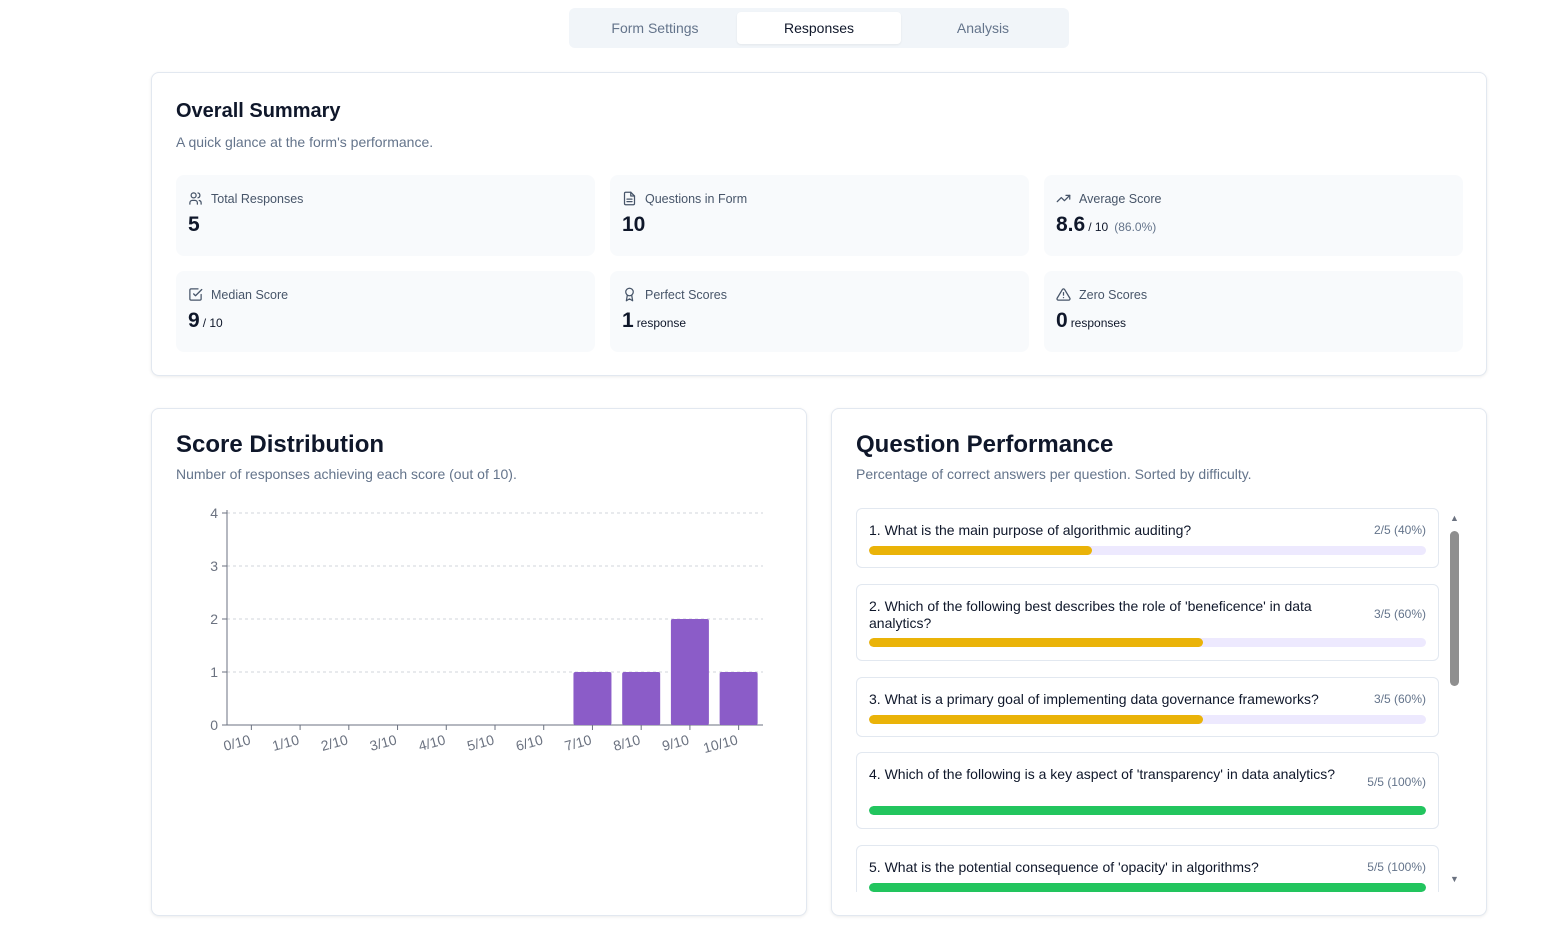  Describe the element at coordinates (214, 619) in the screenshot. I see `y-tick-label: 2` at that location.